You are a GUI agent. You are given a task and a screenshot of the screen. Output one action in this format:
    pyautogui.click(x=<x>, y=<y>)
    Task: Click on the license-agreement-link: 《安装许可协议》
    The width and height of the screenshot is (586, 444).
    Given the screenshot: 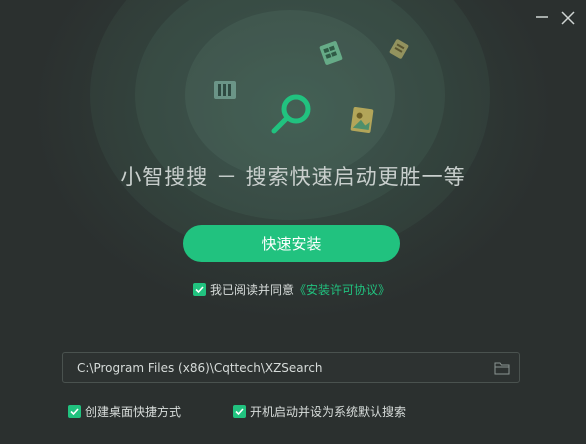 What is the action you would take?
    pyautogui.click(x=342, y=289)
    